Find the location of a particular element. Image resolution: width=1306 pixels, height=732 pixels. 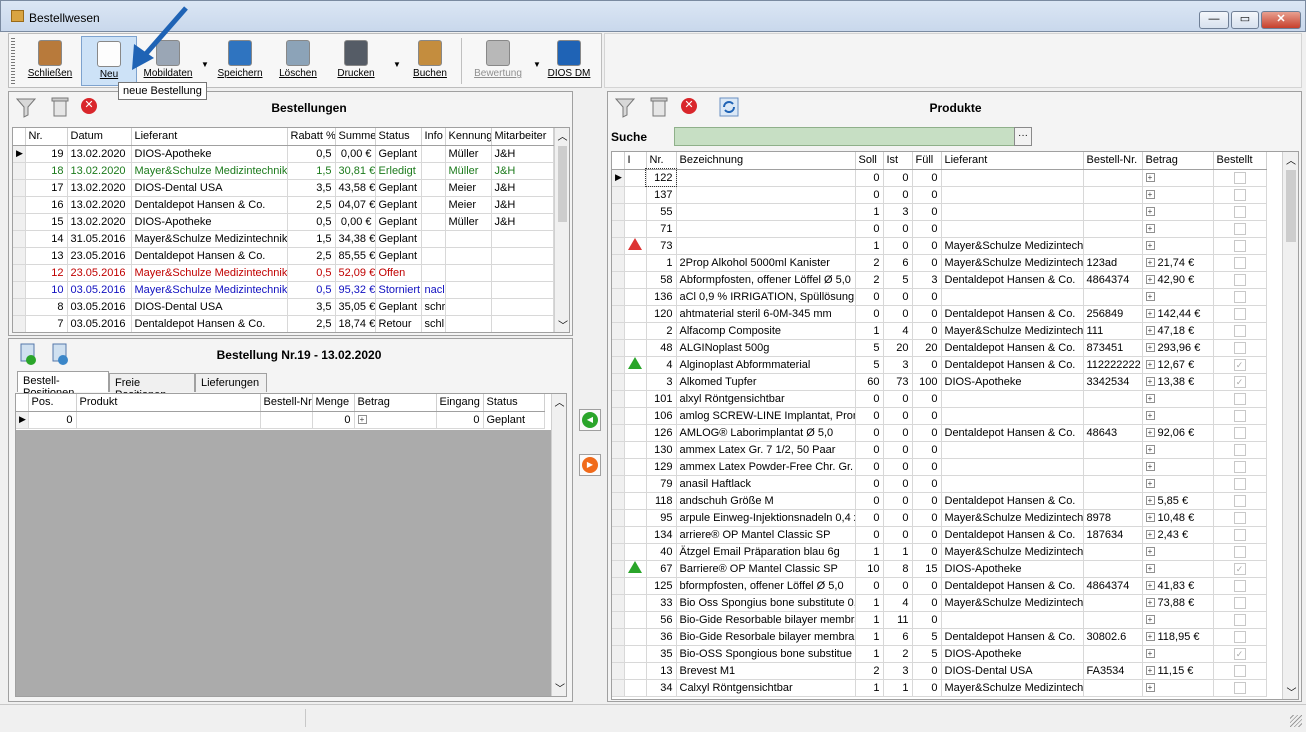

positions-col-header: Betrag is located at coordinates (395, 403).